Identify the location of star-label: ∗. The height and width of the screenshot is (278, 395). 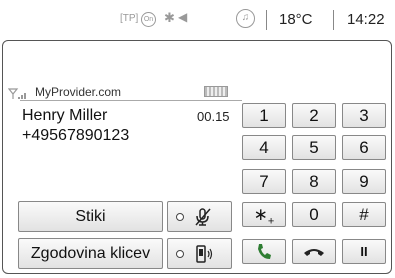
(260, 214).